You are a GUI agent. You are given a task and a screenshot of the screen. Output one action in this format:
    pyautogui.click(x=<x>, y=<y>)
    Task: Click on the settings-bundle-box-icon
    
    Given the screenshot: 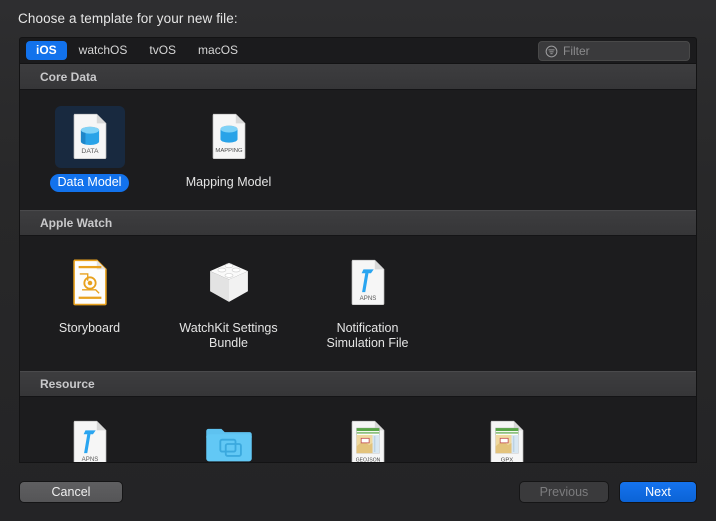 What is the action you would take?
    pyautogui.click(x=229, y=283)
    